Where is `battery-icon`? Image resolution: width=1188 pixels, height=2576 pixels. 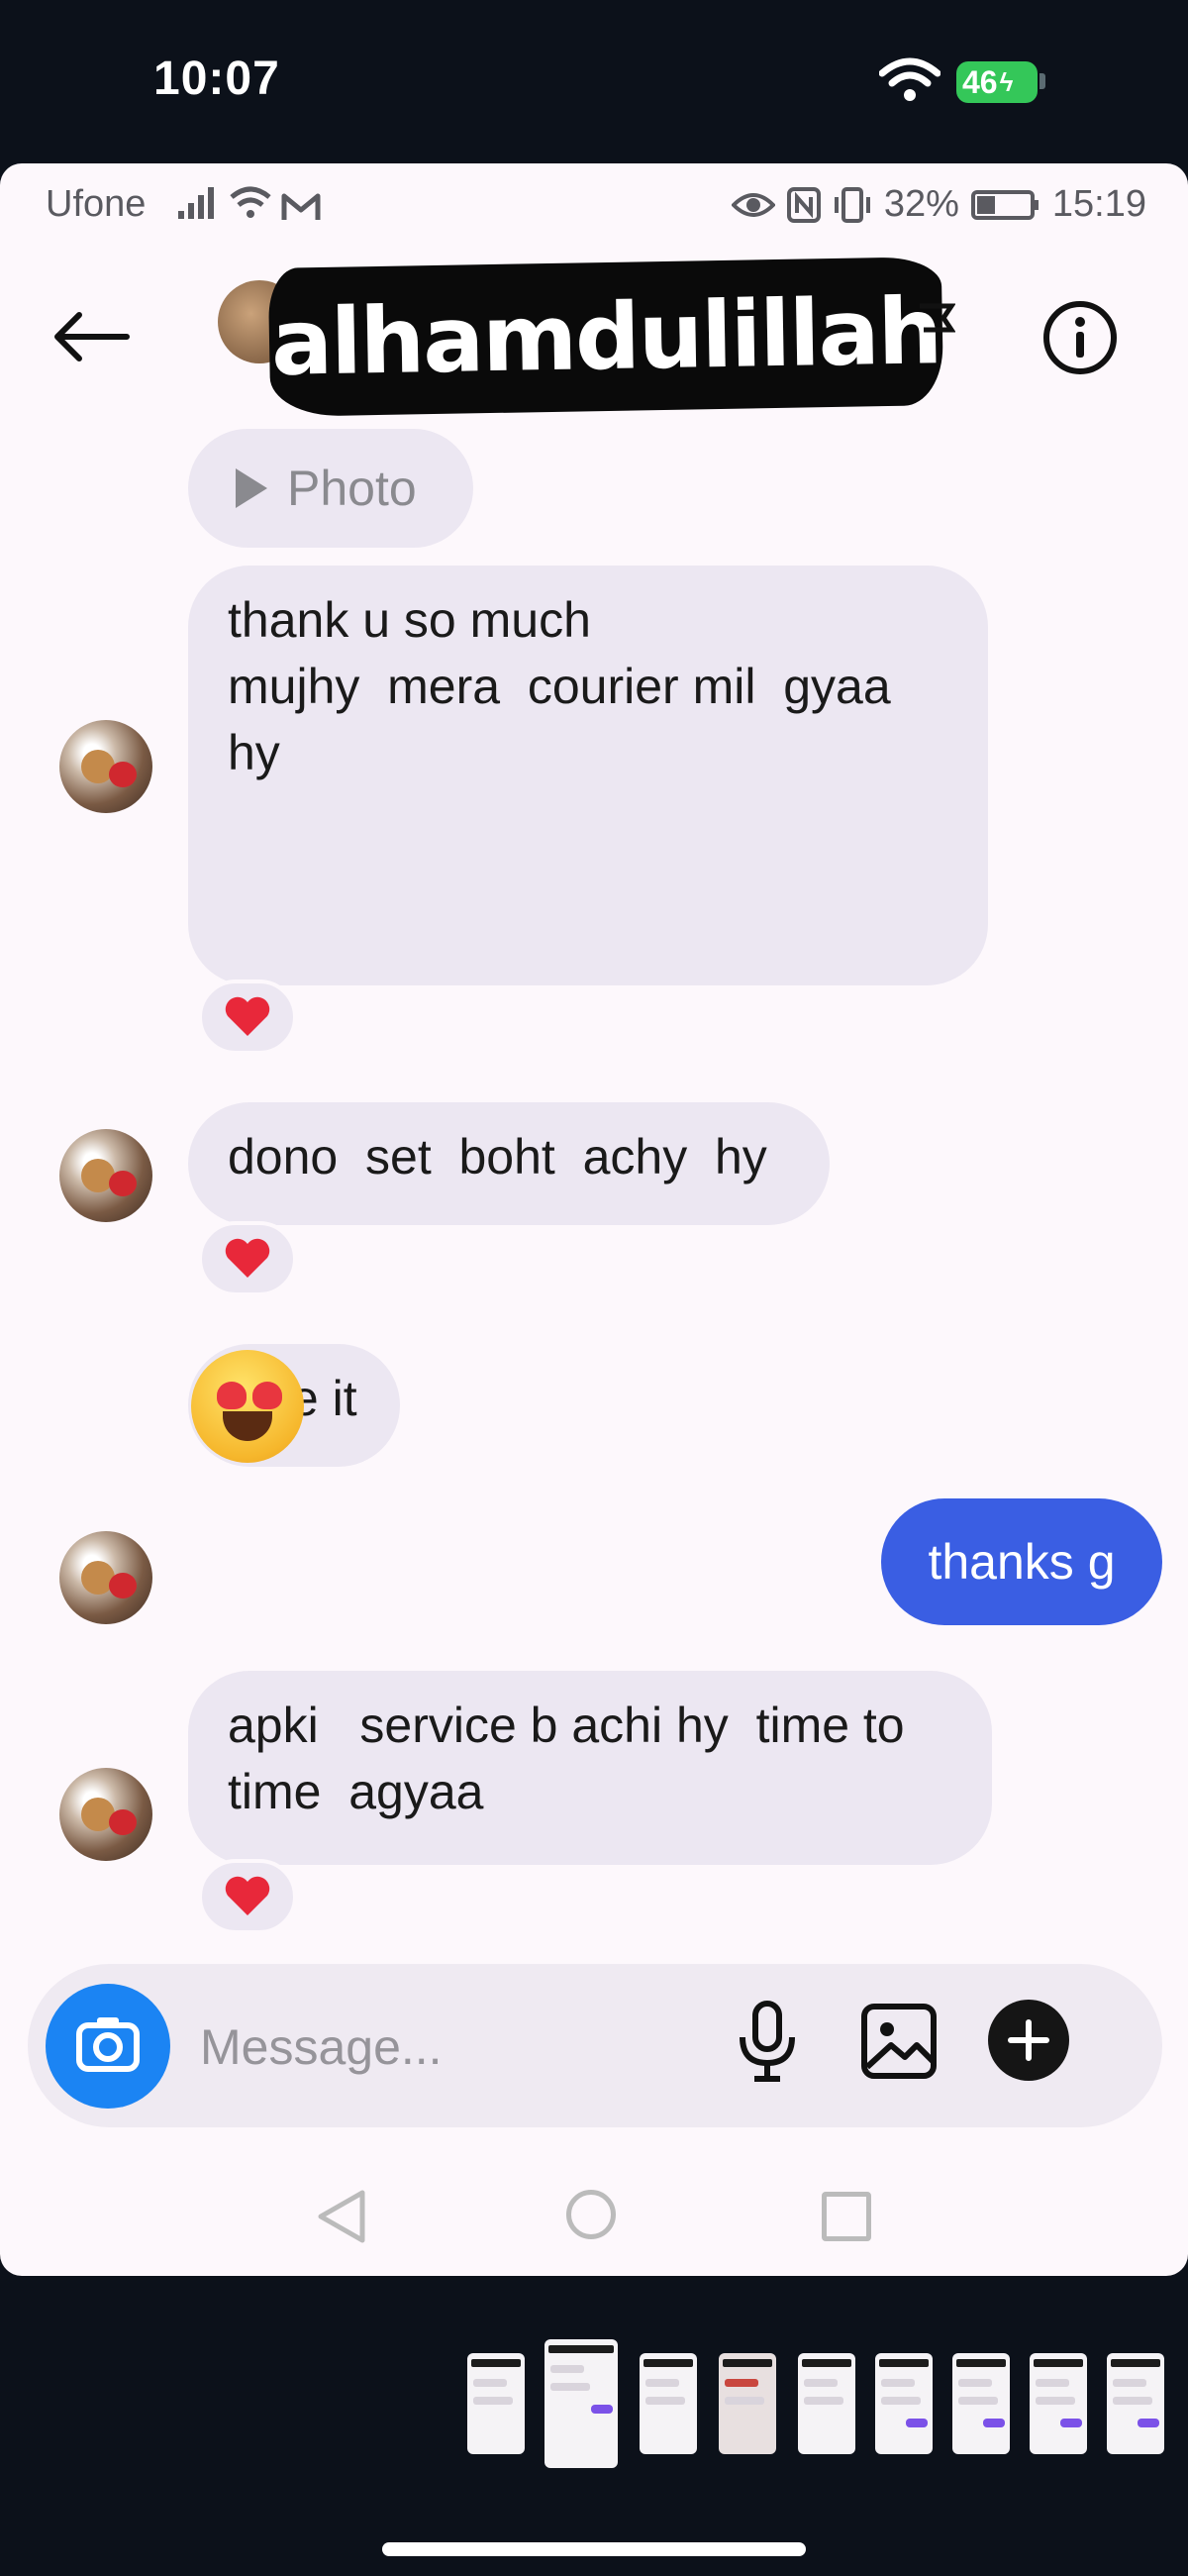
battery-icon is located at coordinates (1004, 204).